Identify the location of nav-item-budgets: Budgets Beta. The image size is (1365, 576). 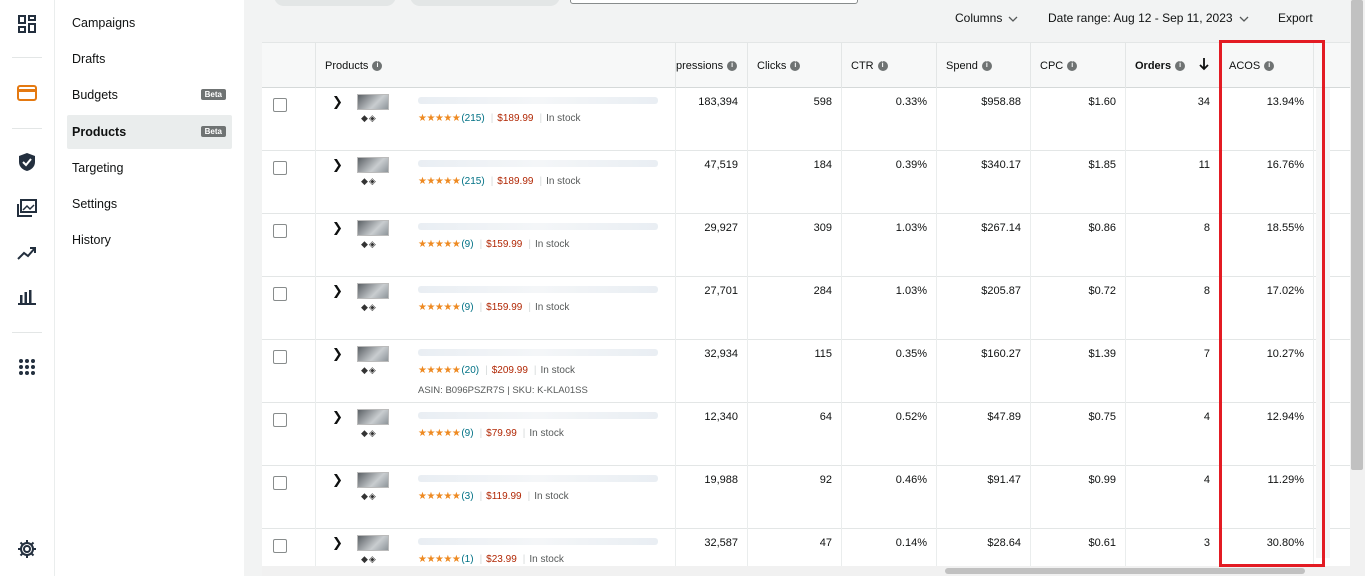
(149, 95).